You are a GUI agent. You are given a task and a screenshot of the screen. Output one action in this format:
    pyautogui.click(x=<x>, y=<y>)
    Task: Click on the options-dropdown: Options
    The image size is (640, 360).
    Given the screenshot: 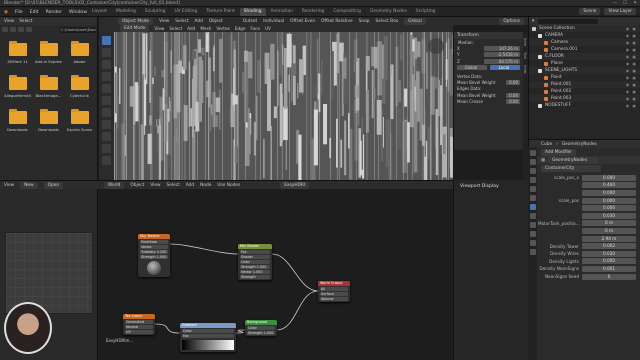 What is the action you would take?
    pyautogui.click(x=511, y=21)
    